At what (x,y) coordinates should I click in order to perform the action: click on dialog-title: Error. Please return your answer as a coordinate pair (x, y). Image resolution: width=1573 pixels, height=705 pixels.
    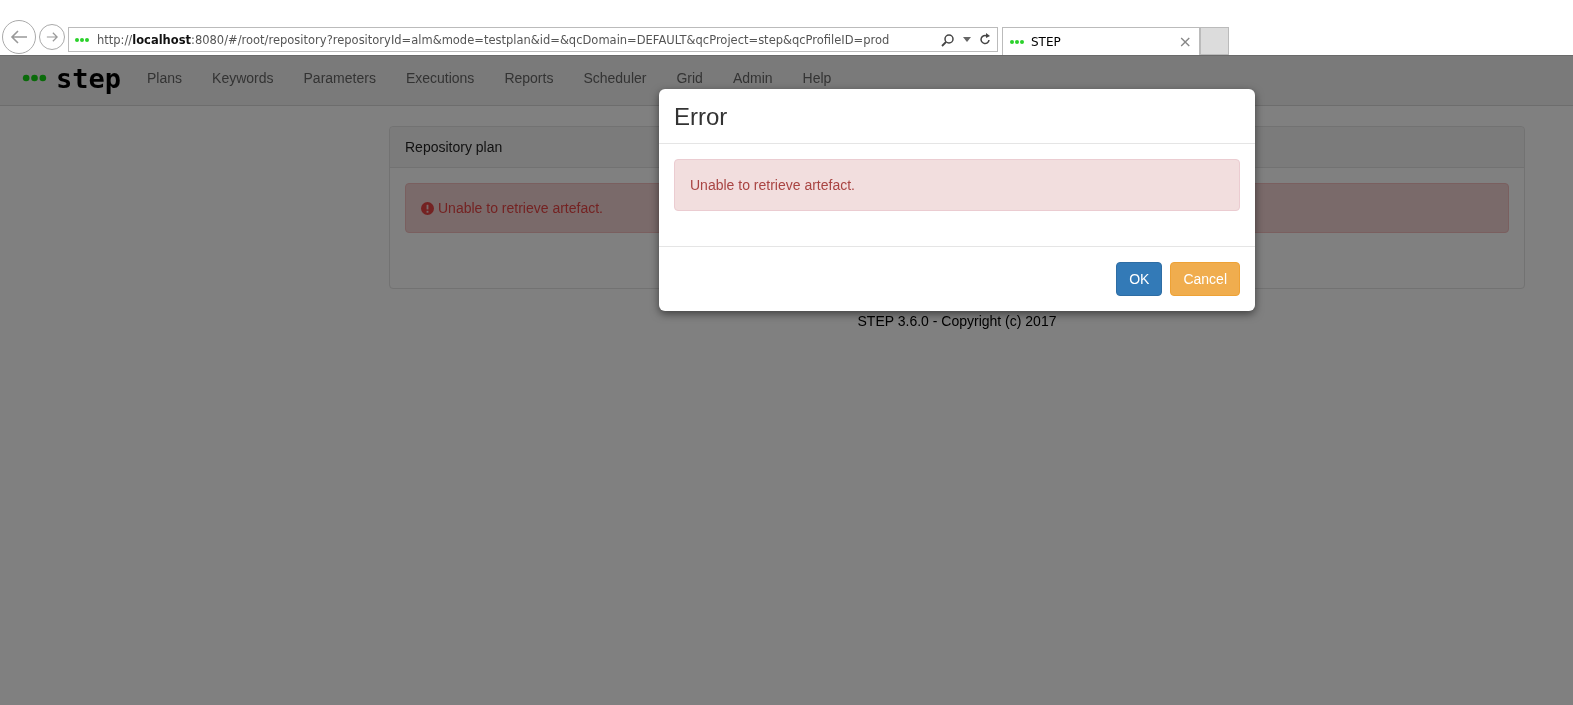
    Looking at the image, I should click on (957, 117).